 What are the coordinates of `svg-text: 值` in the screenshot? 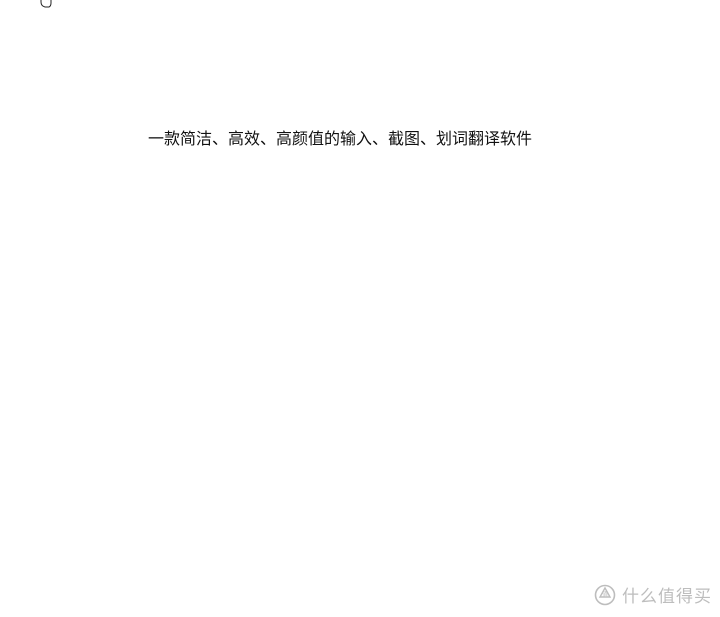 It's located at (605, 594).